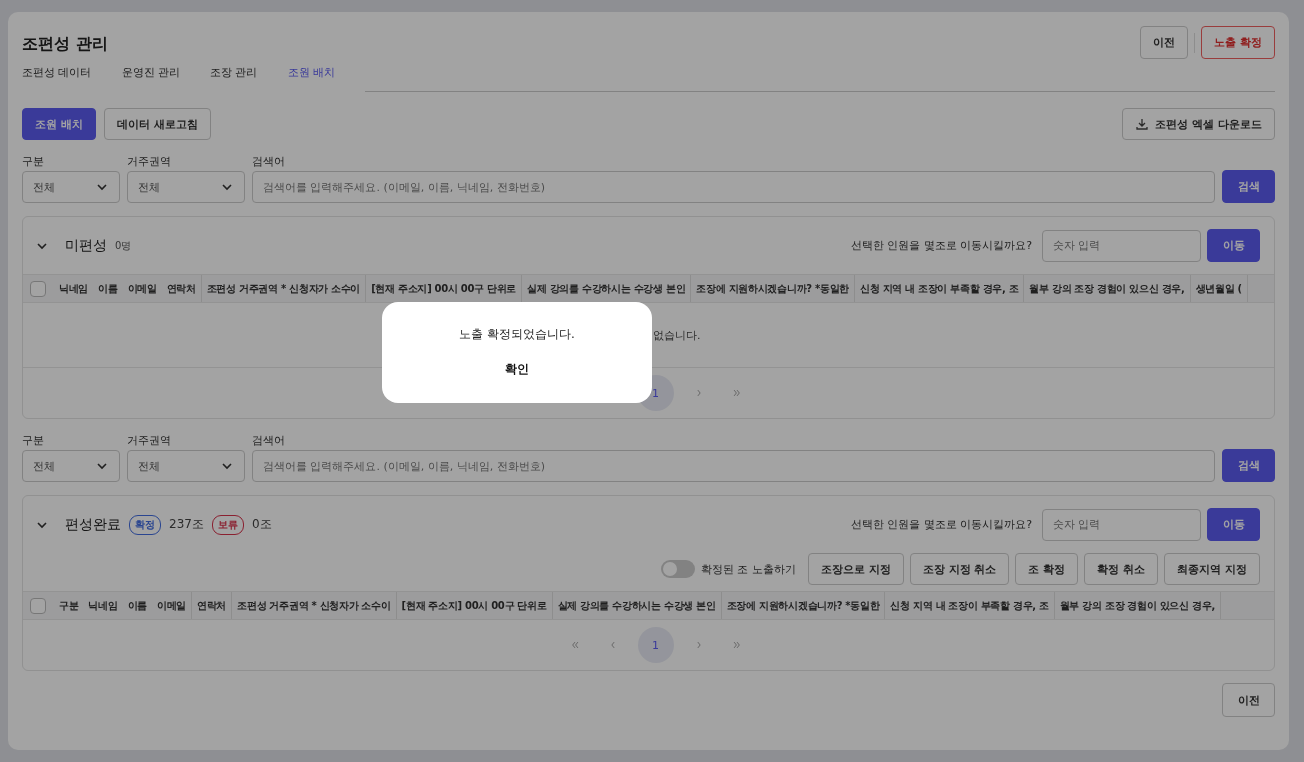 This screenshot has height=762, width=1304. Describe the element at coordinates (474, 605) in the screenshot. I see `column-header: [현재 주소지] 00시 00구 단위로` at that location.